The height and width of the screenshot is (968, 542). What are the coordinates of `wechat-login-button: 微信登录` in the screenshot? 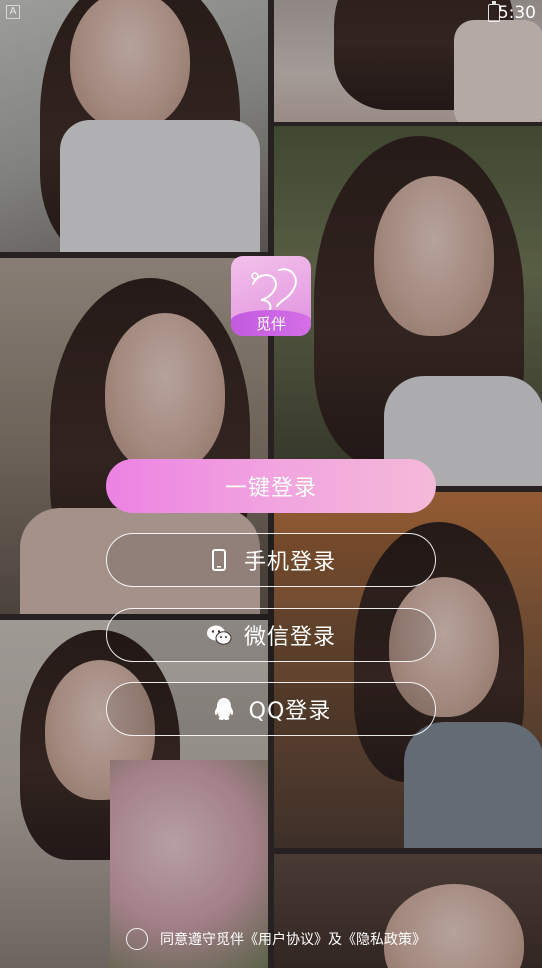 It's located at (271, 635).